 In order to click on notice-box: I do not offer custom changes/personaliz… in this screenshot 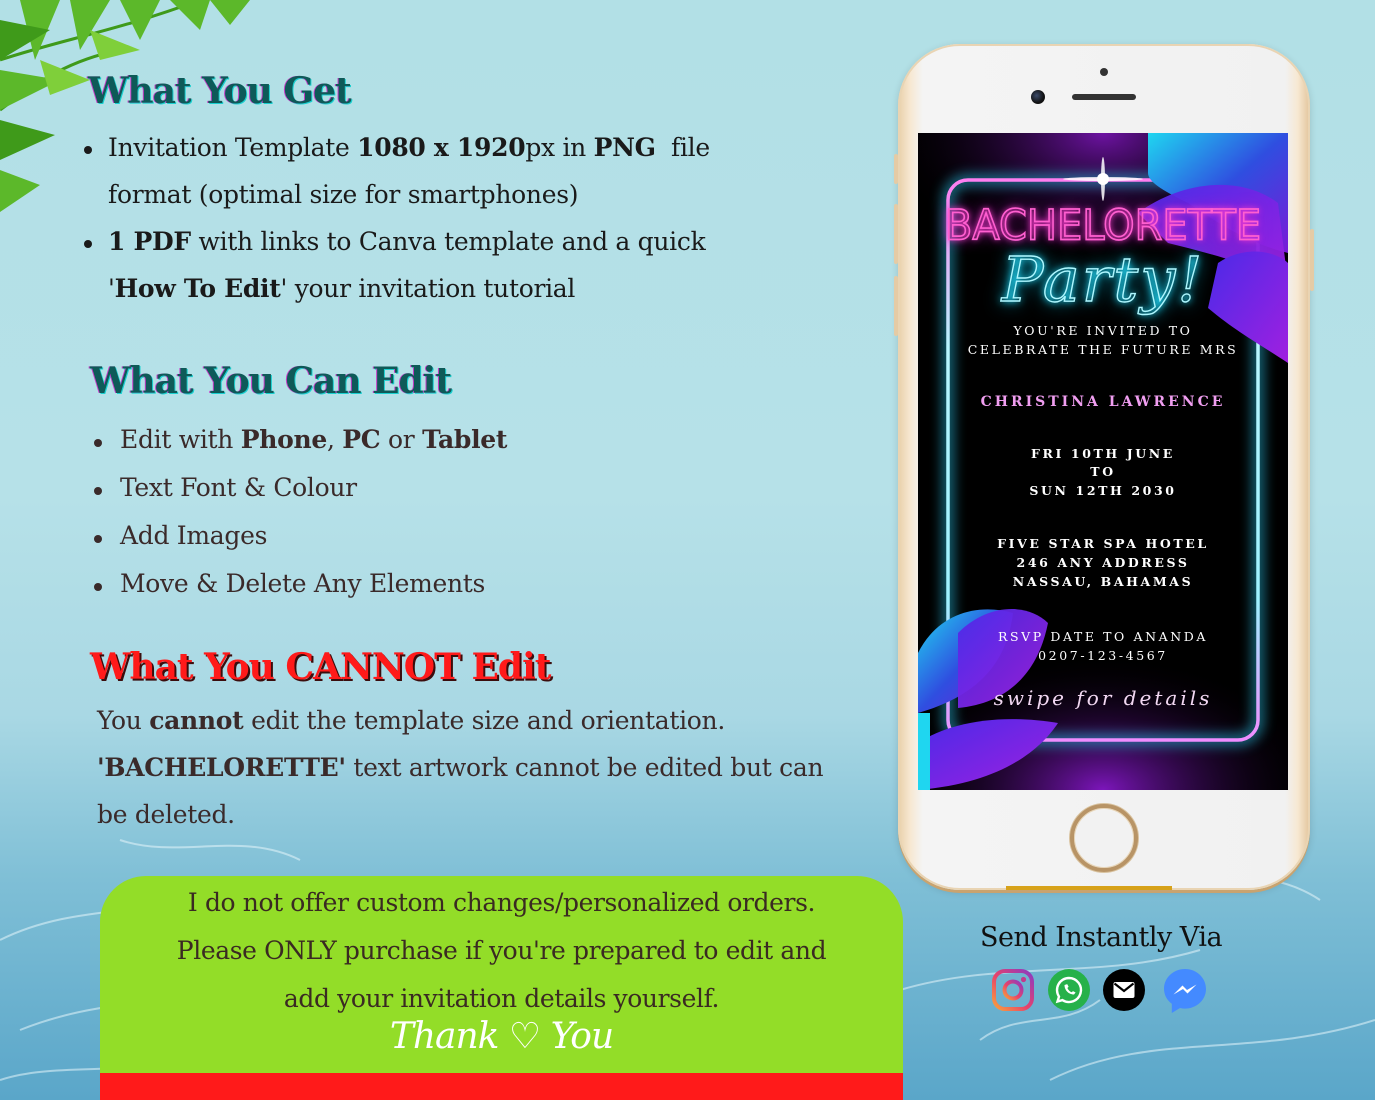, I will do `click(501, 988)`.